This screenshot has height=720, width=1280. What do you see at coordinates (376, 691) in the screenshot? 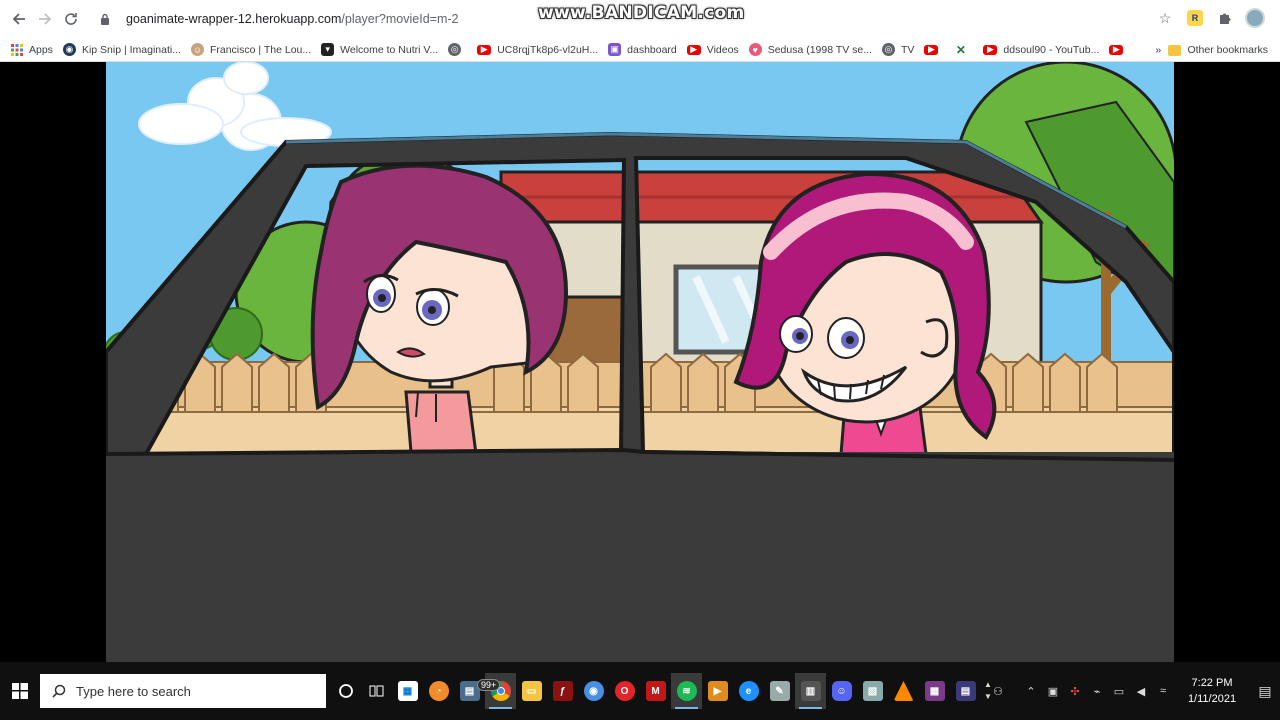
I see `task-view-icon` at bounding box center [376, 691].